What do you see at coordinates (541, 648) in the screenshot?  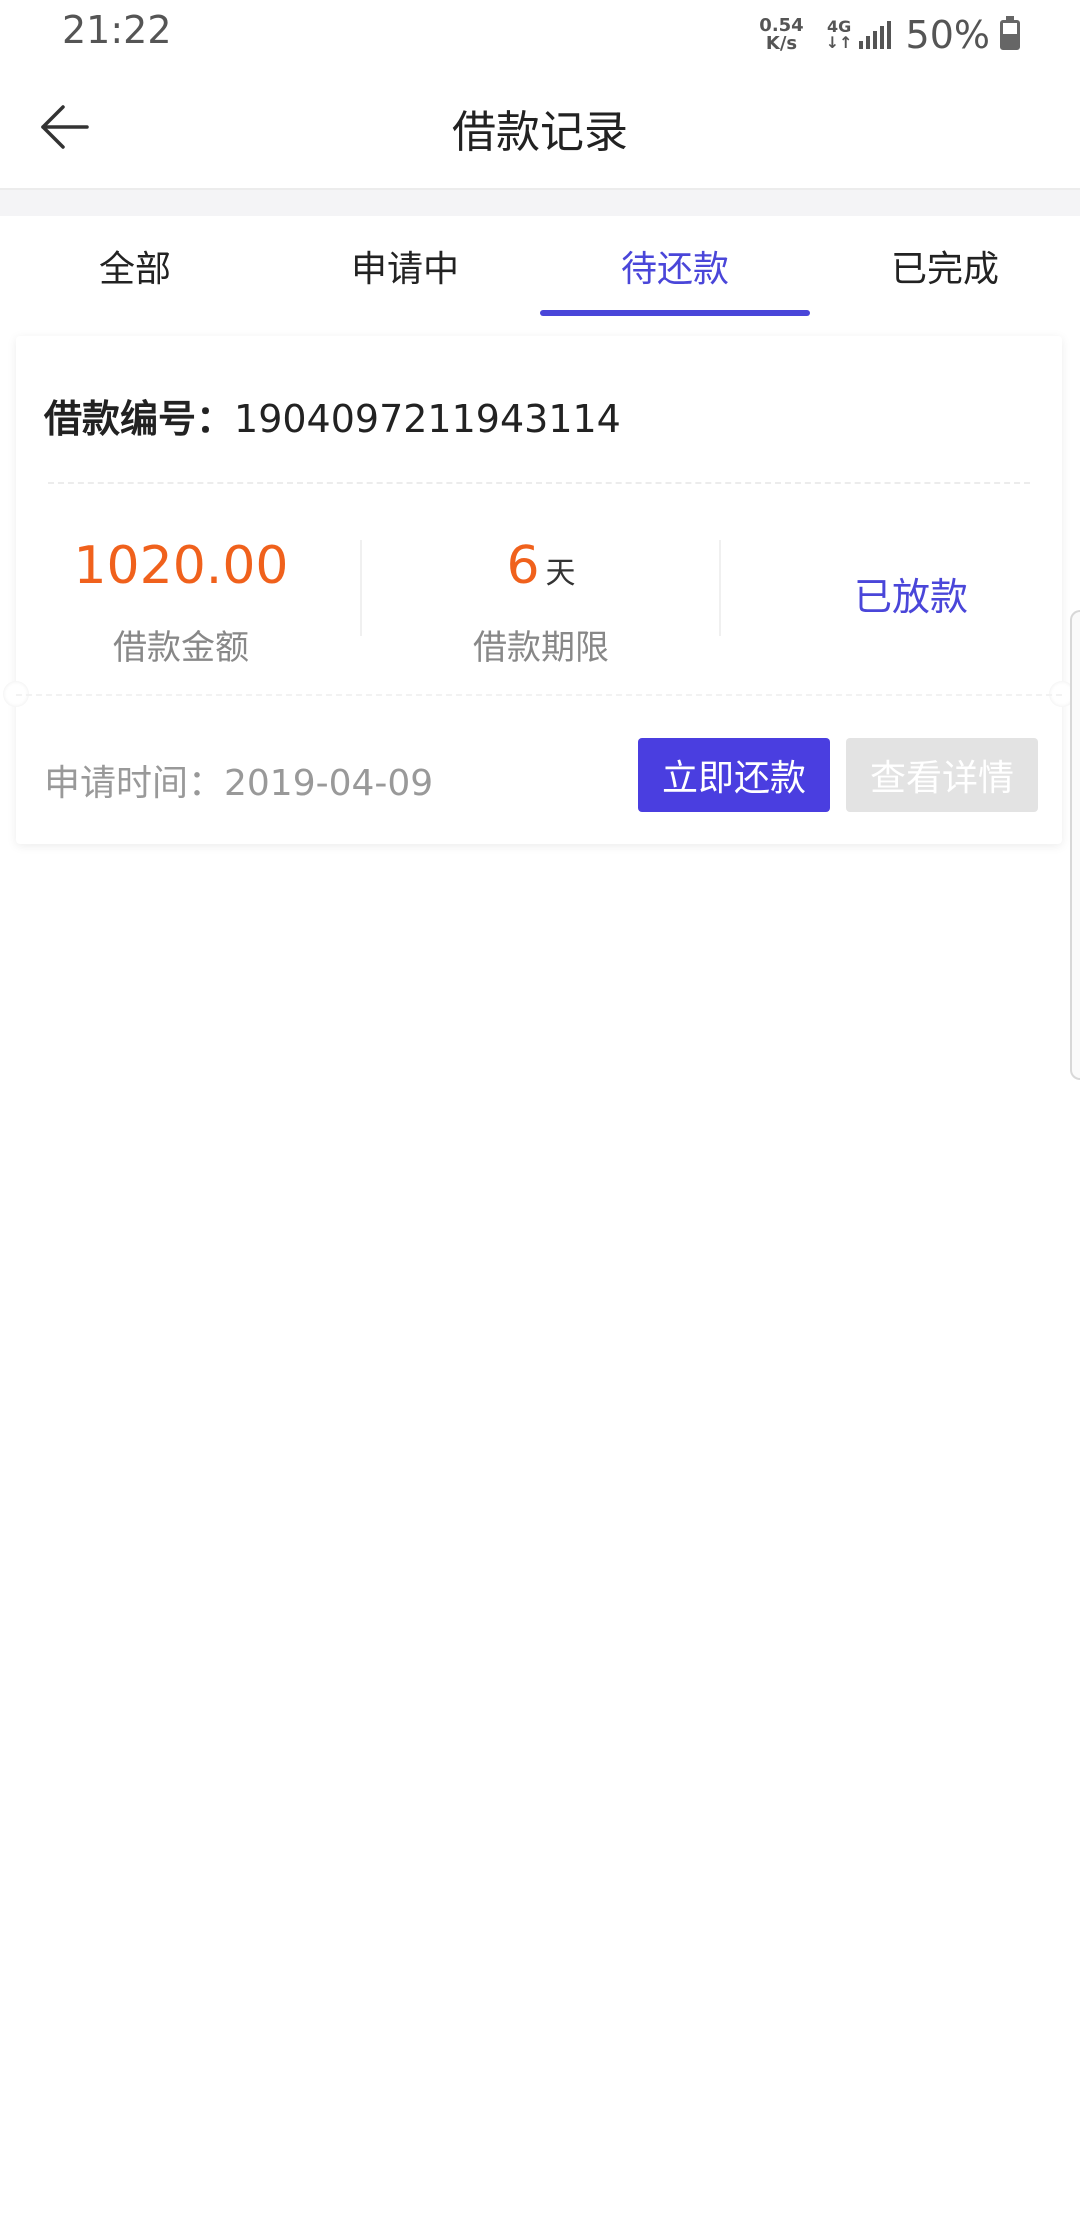 I see `loan-term-label: 借款期限` at bounding box center [541, 648].